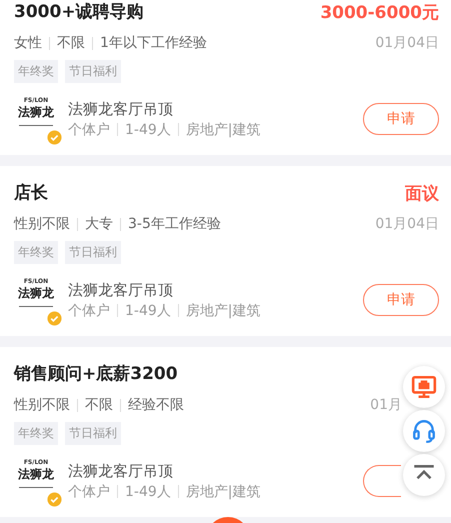  Describe the element at coordinates (28, 43) in the screenshot. I see `requirement: 女性` at that location.